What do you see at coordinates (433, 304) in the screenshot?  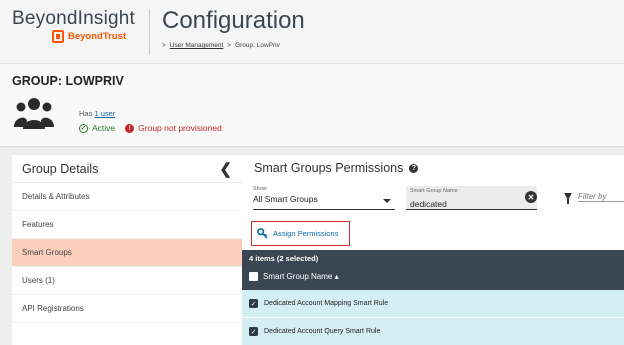 I see `table-row: ✓ Dedicated Account Mapping Smart Rule` at bounding box center [433, 304].